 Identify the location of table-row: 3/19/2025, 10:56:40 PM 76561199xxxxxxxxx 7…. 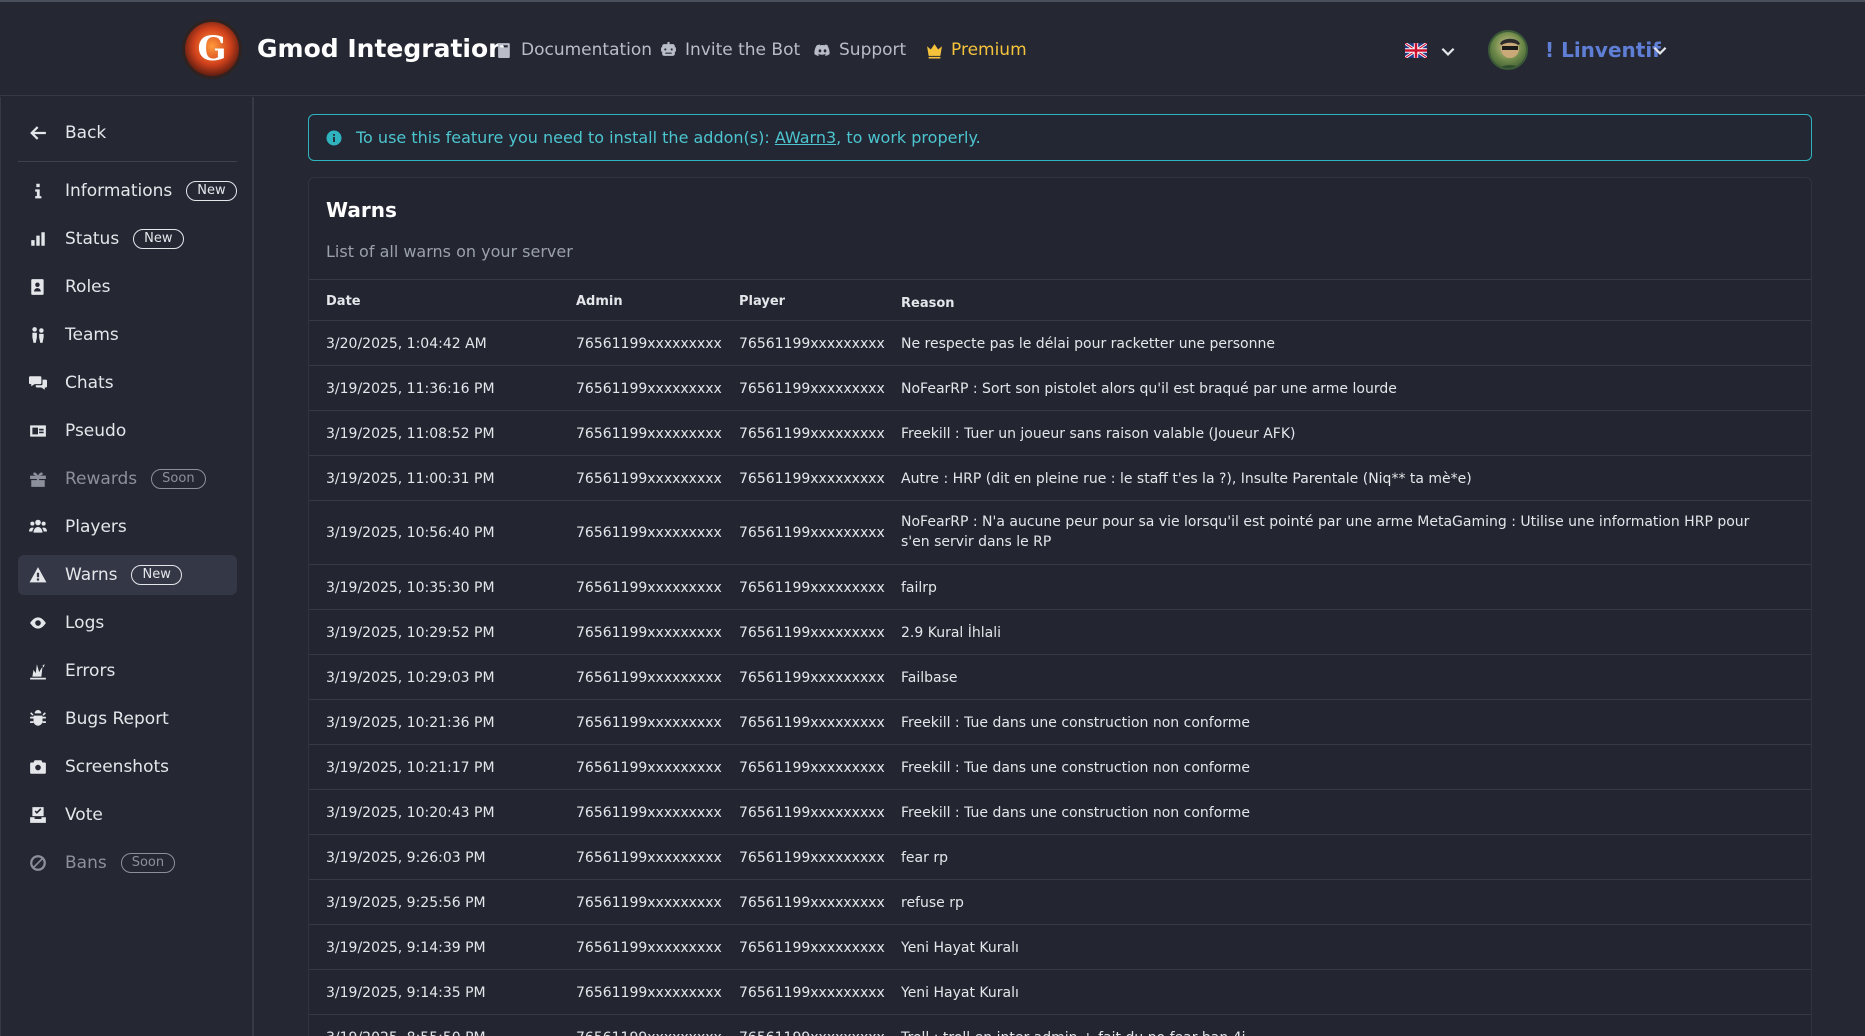
(1060, 533).